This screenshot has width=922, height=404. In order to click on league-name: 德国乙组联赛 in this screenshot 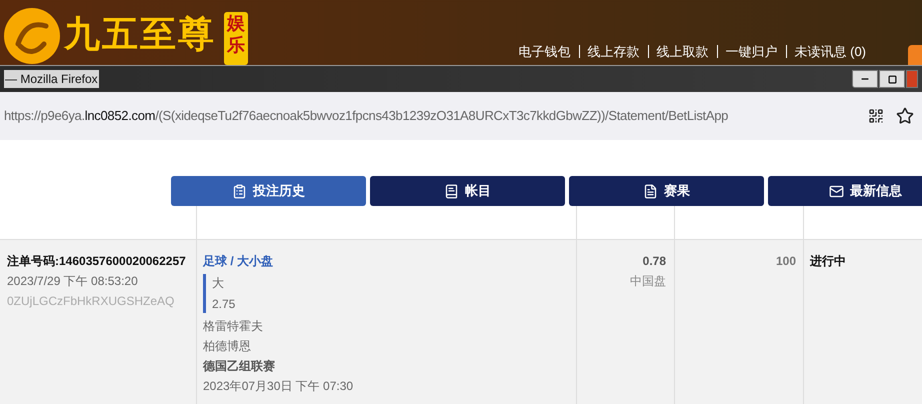, I will do `click(239, 366)`.